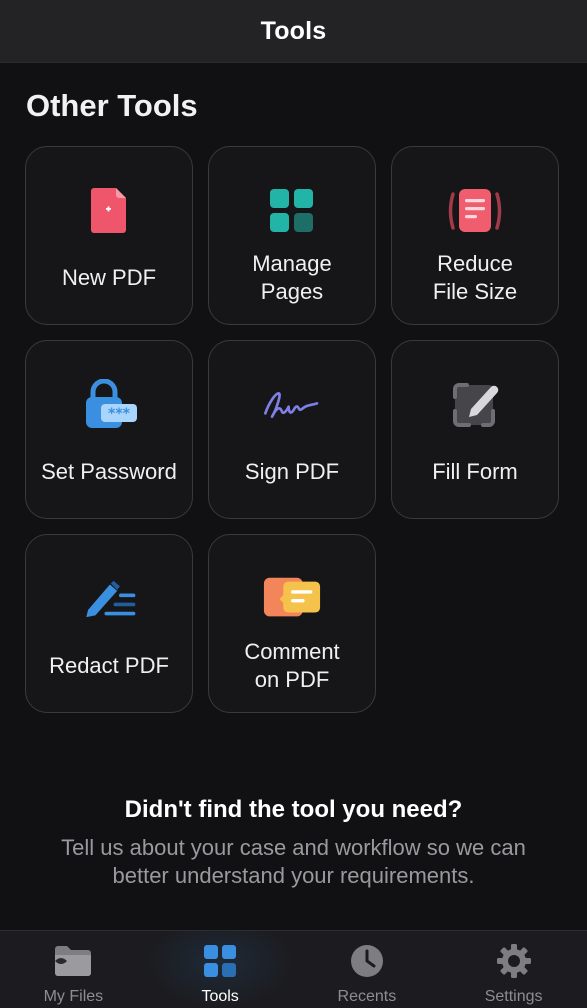 Image resolution: width=587 pixels, height=1008 pixels. I want to click on top-bar: Tools, so click(293, 31).